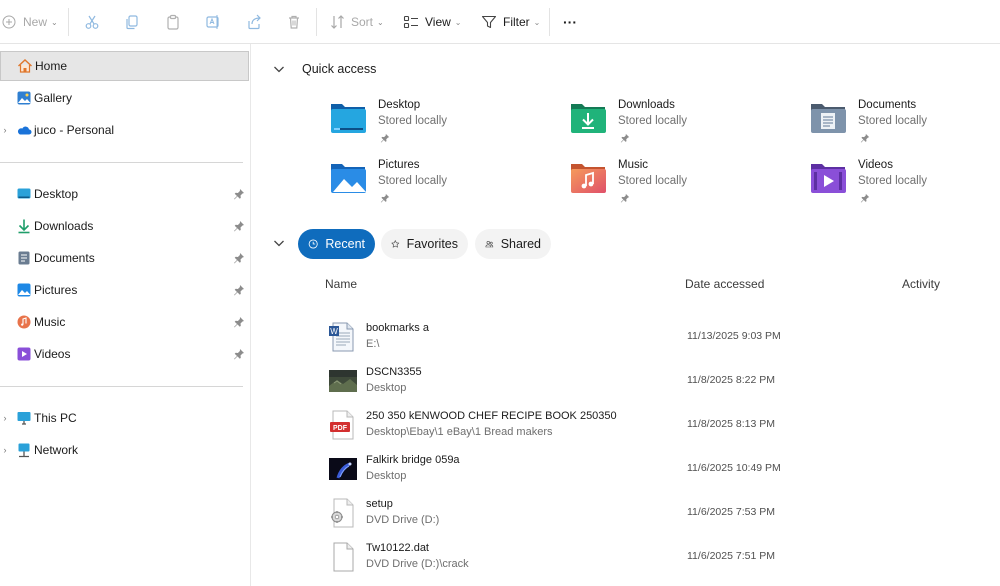 This screenshot has width=1000, height=586. Describe the element at coordinates (74, 130) in the screenshot. I see `sidebar-item-label: juco - Personal` at that location.